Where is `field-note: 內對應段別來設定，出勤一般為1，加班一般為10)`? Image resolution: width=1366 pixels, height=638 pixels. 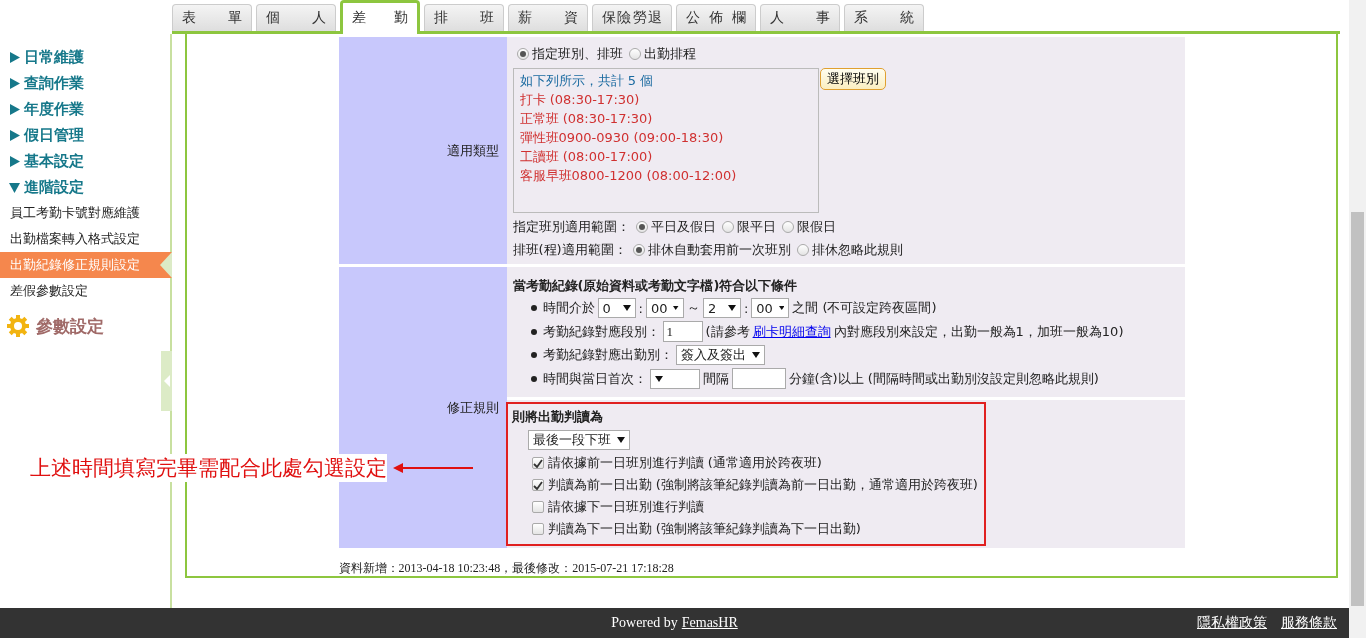 field-note: 內對應段別來設定，出勤一般為1，加班一般為10) is located at coordinates (978, 331).